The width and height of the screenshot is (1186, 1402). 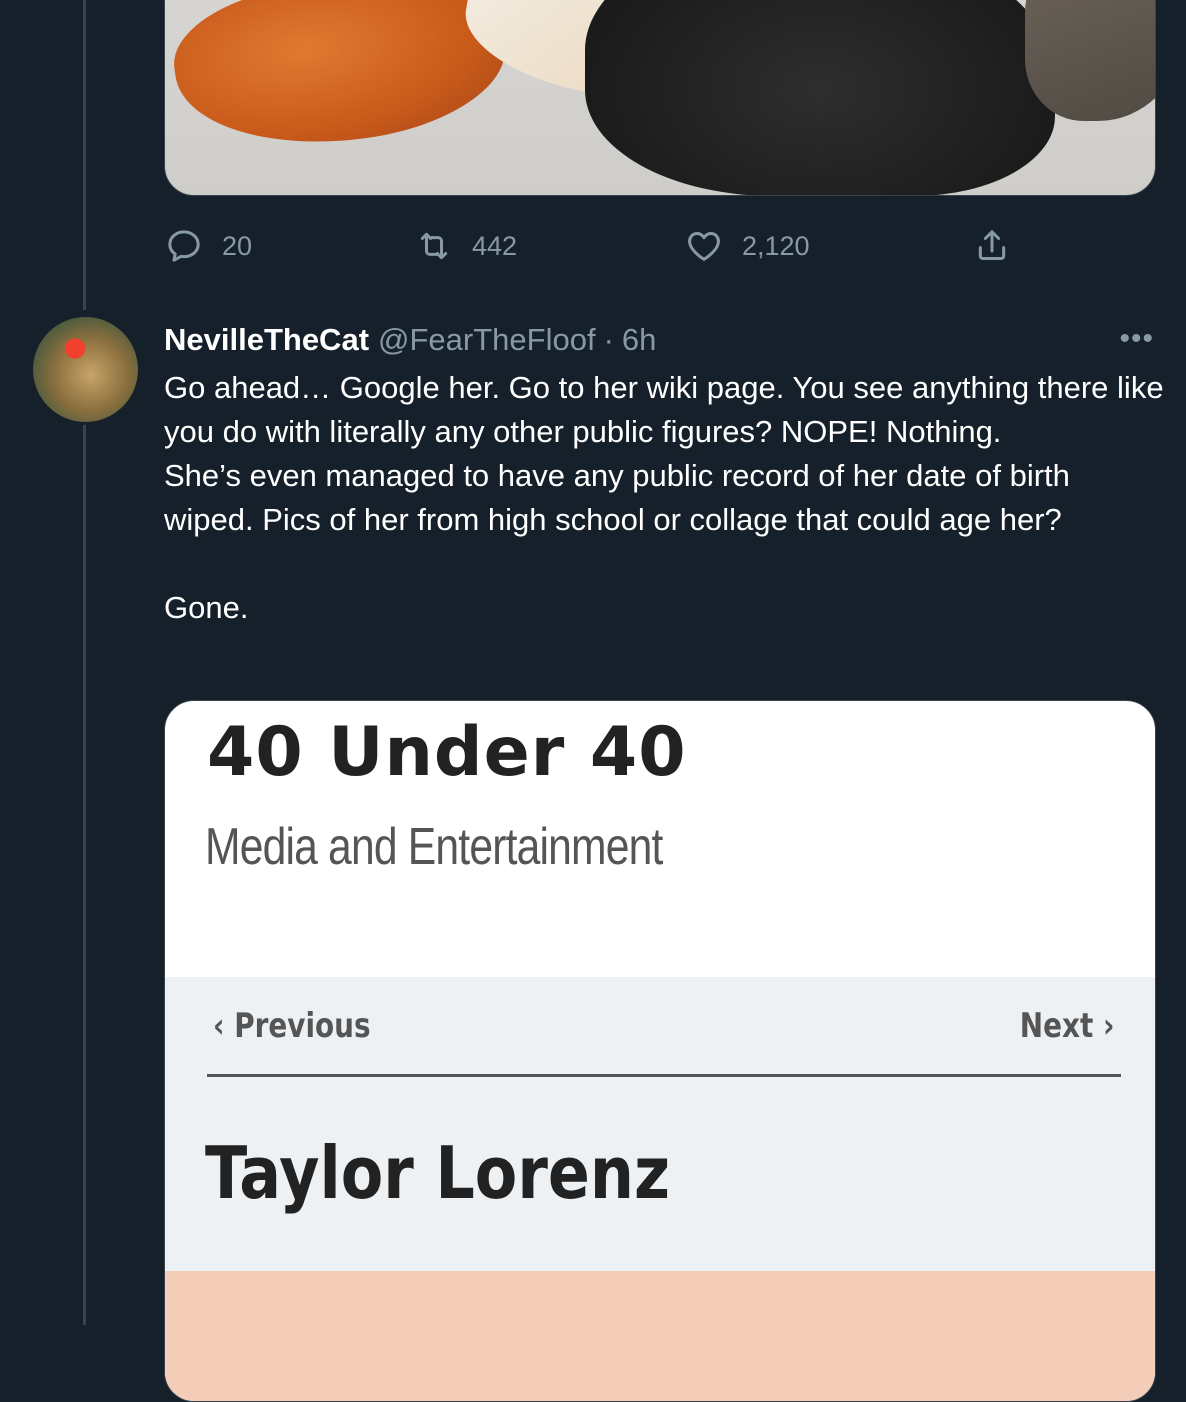 I want to click on image-divider, so click(x=664, y=1075).